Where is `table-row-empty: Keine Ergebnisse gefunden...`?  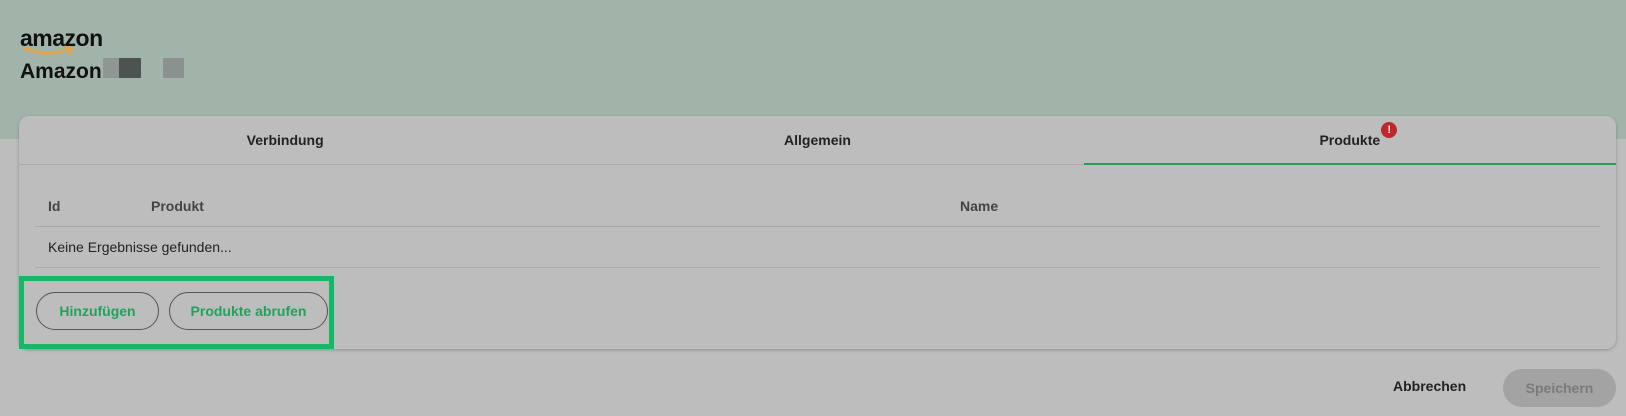 table-row-empty: Keine Ergebnisse gefunden... is located at coordinates (817, 247).